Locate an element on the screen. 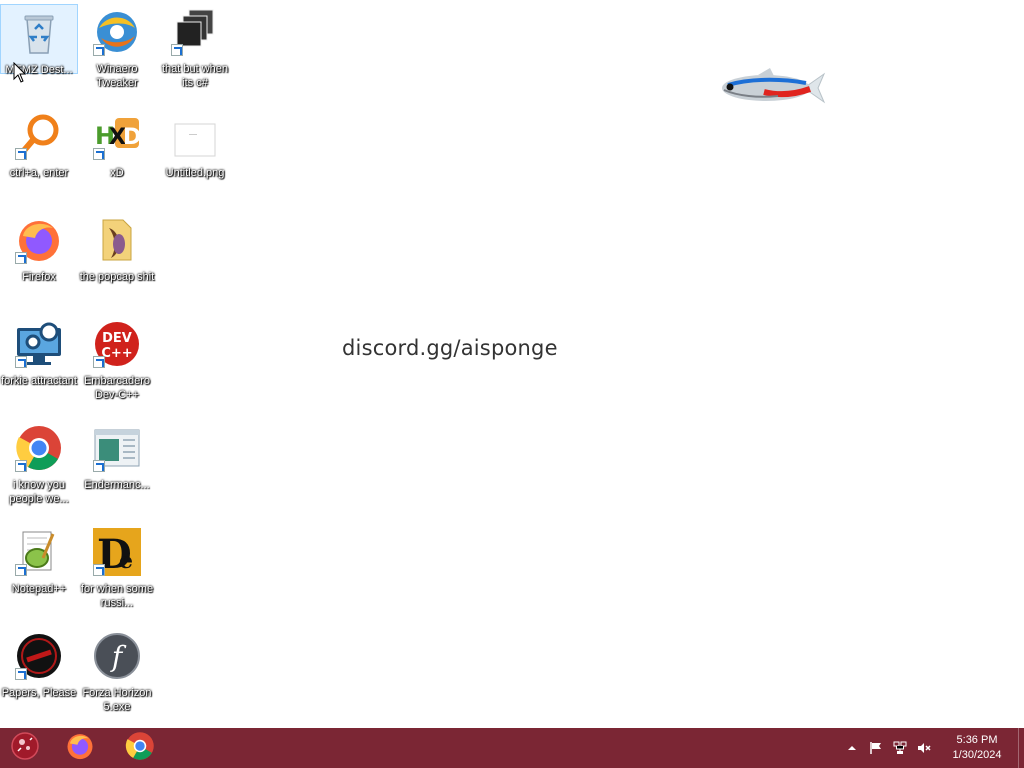  icon-label: the popcap shit is located at coordinates (117, 277).